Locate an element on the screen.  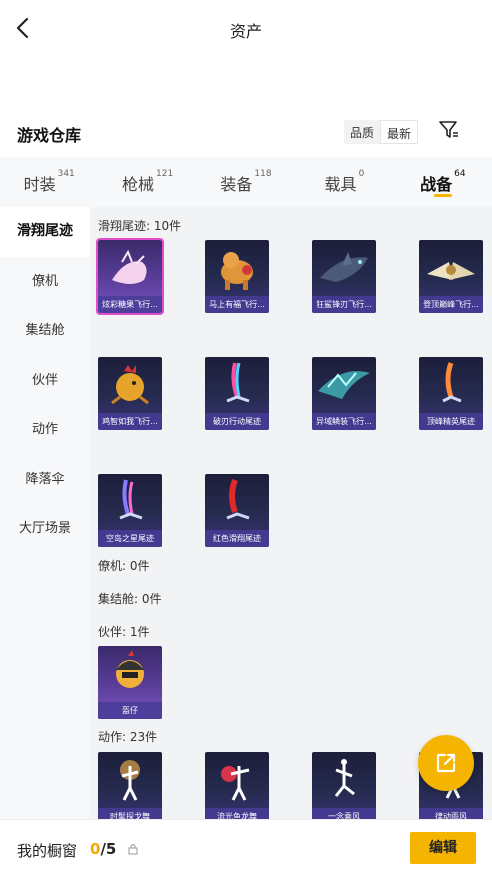
sidebar-item-assembly-pod: 集结舱 is located at coordinates (45, 331).